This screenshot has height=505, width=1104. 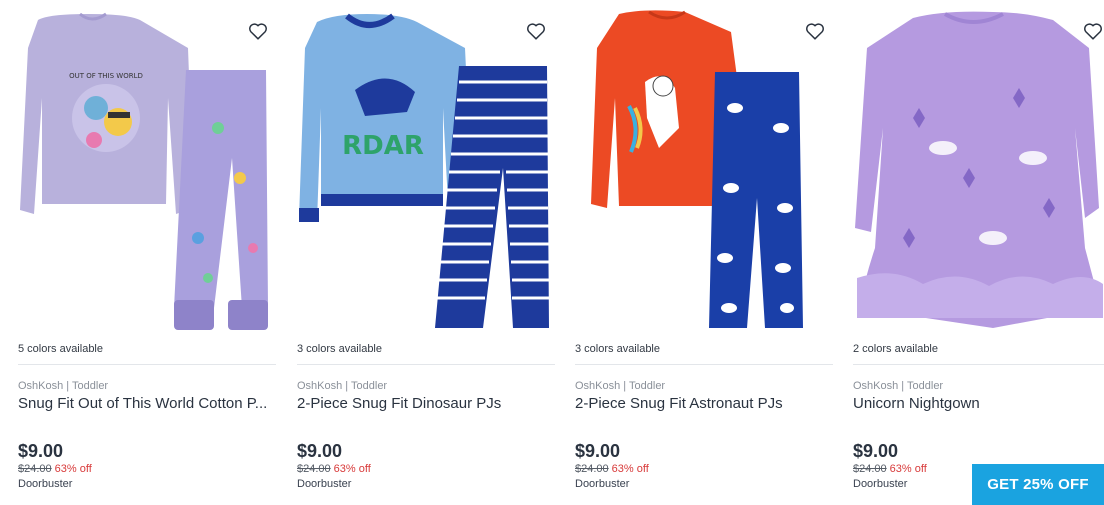 I want to click on product-title: 2-Piece Snug Fit Dinosaur PJs, so click(x=426, y=403).